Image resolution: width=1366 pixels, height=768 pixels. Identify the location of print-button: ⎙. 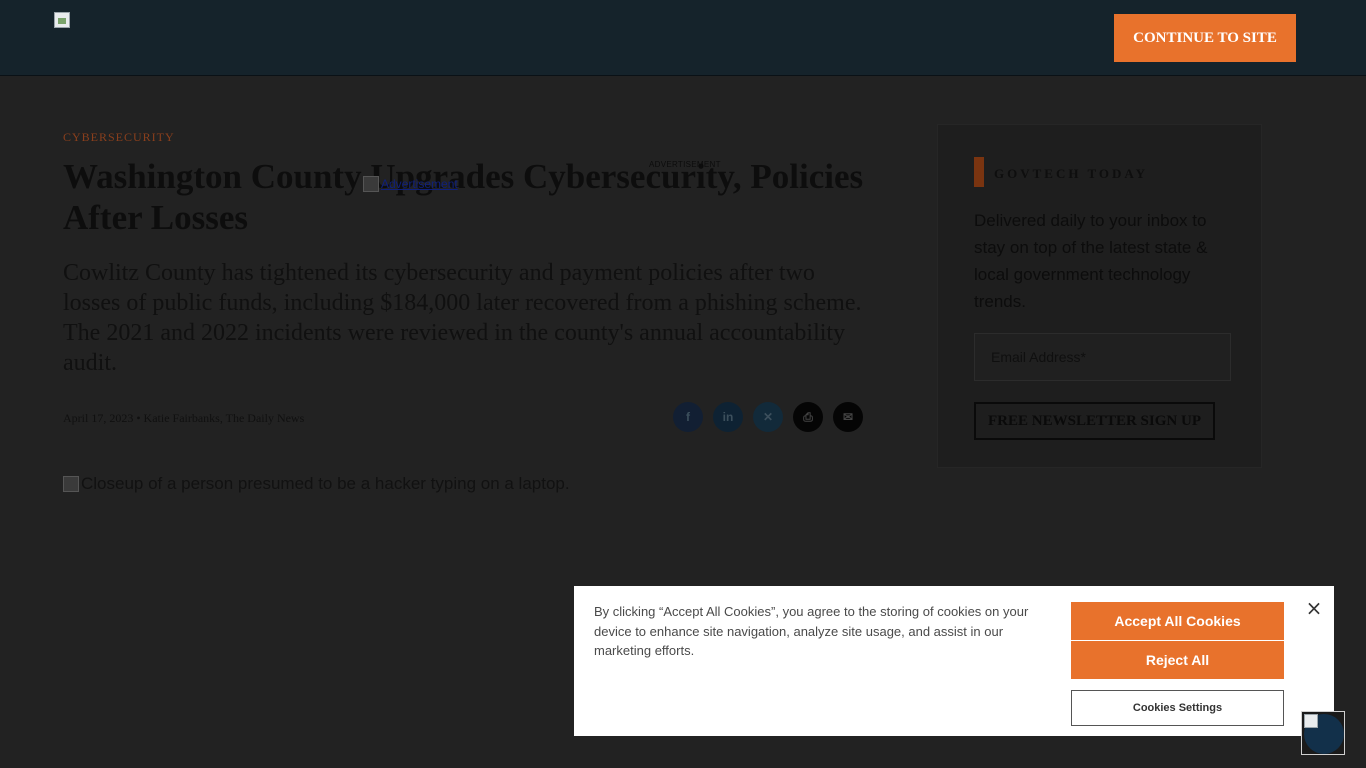
(808, 417).